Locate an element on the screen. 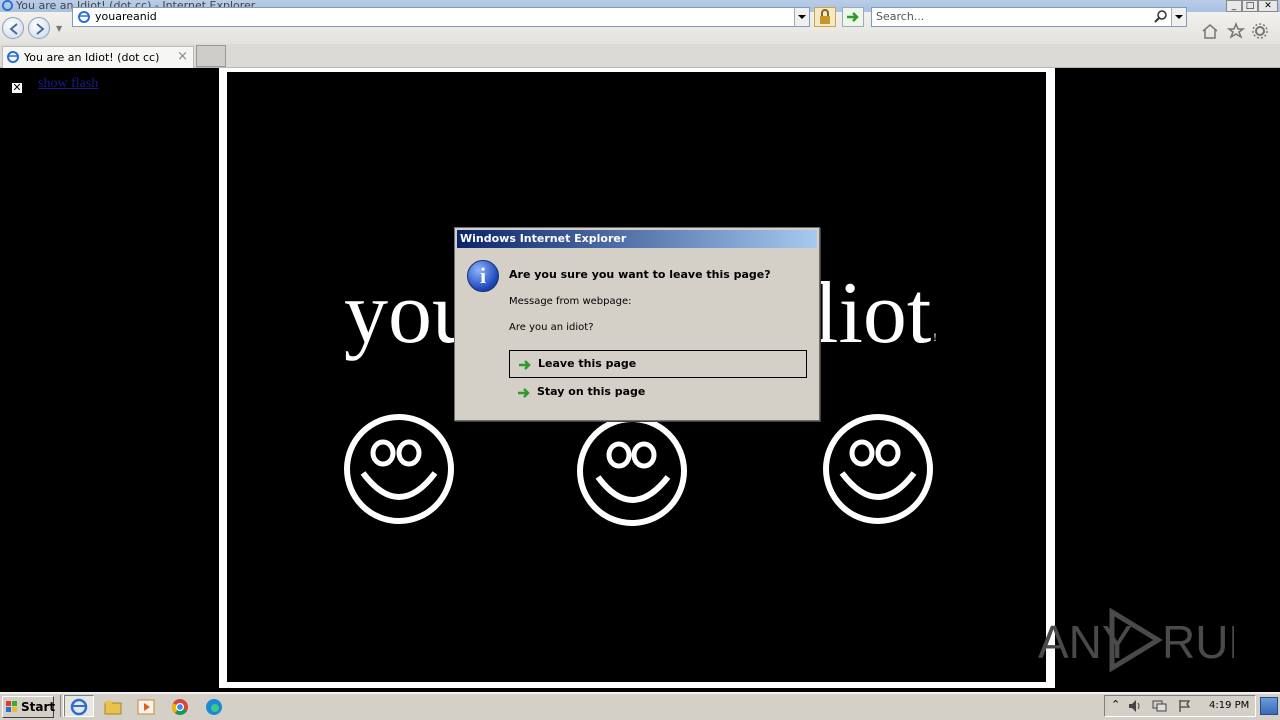 Image resolution: width=1280 pixels, height=720 pixels. clock: 4:19 PM is located at coordinates (1229, 705).